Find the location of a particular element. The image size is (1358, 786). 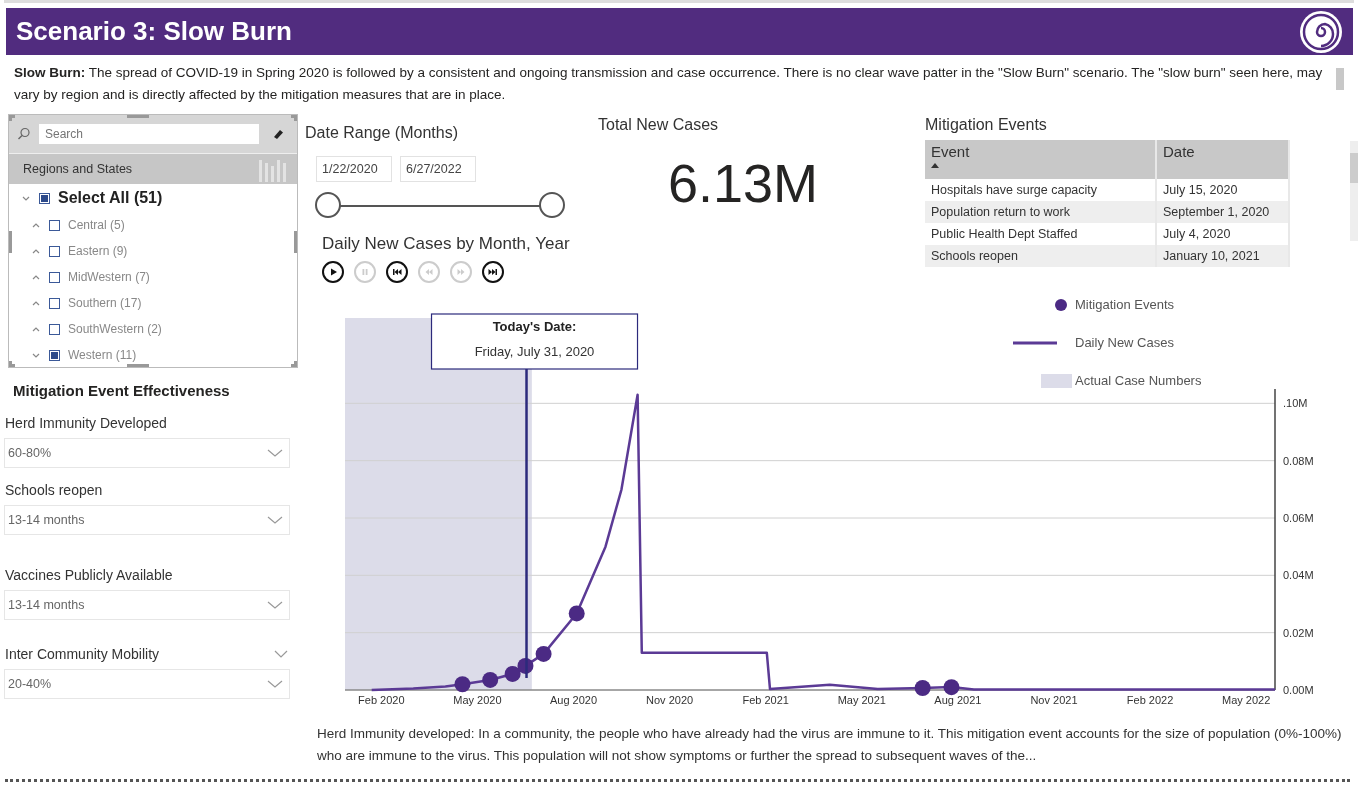

filter-label: Inter Community Mobility is located at coordinates (82, 654).